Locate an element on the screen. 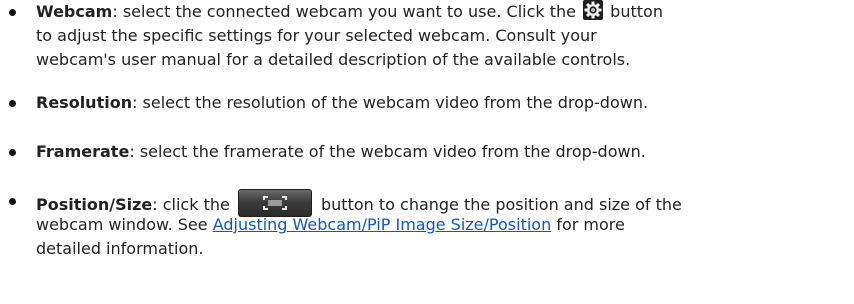  term-label: Position/Size is located at coordinates (94, 204).